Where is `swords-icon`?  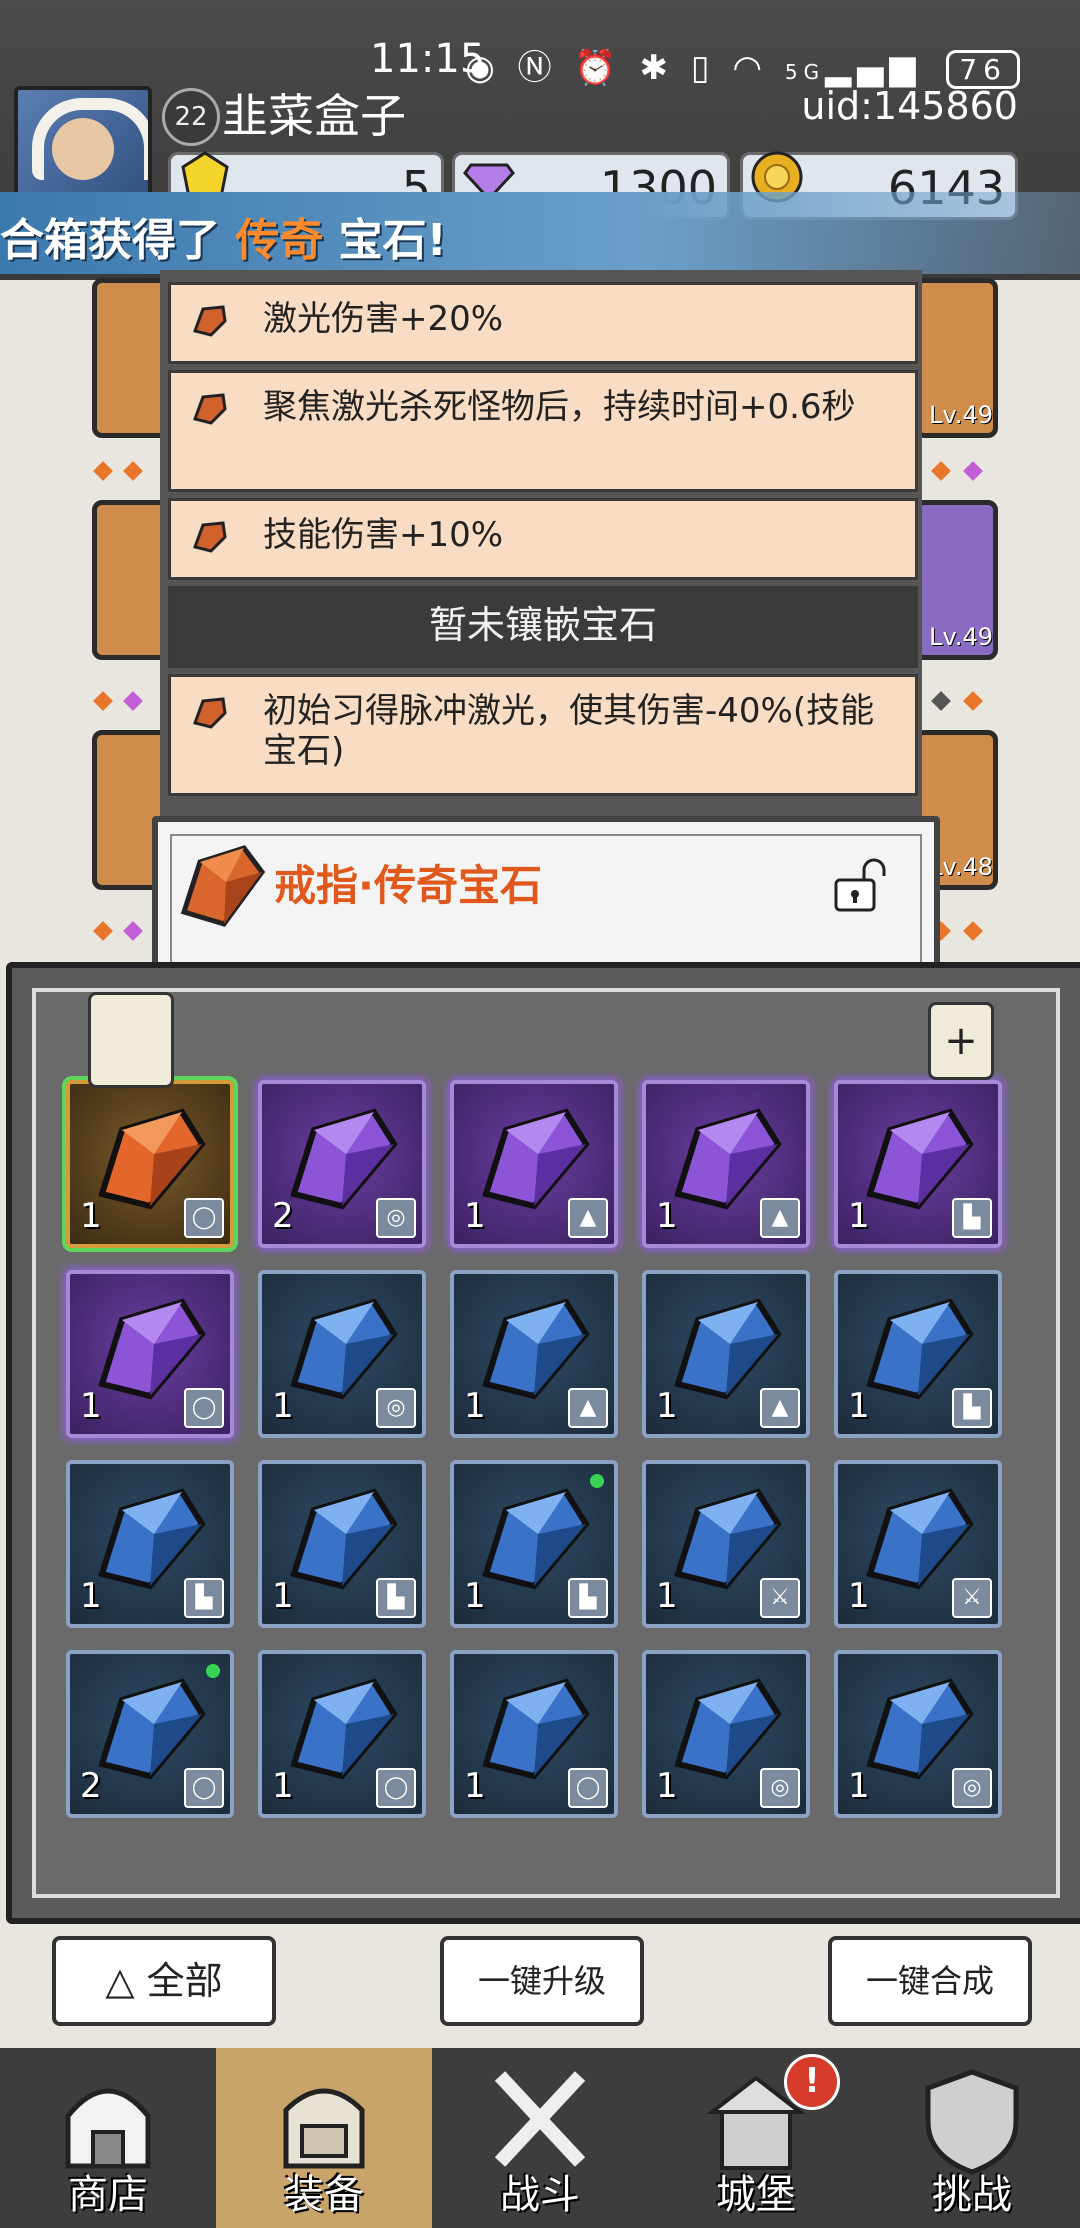 swords-icon is located at coordinates (540, 2119).